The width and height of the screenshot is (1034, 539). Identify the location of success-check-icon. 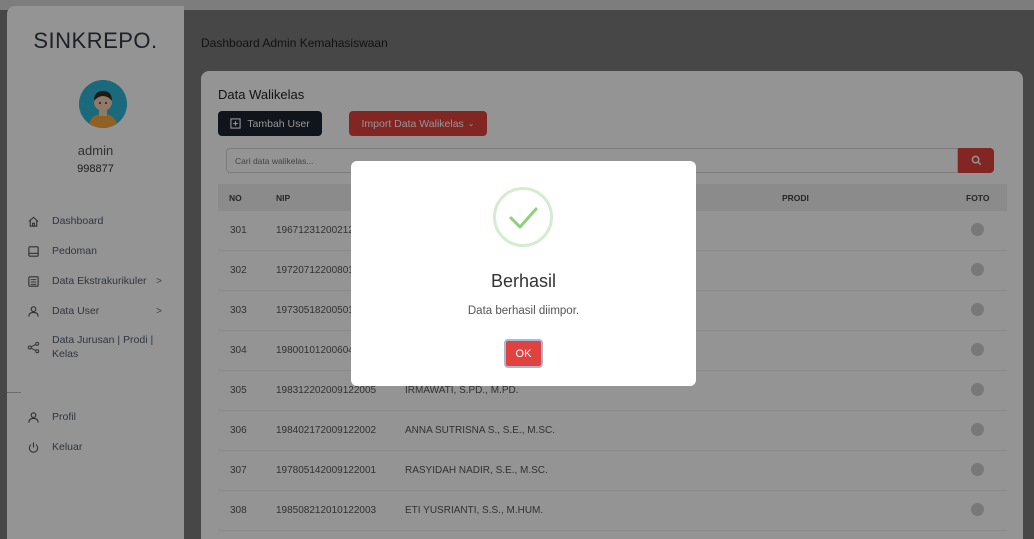
(523, 217).